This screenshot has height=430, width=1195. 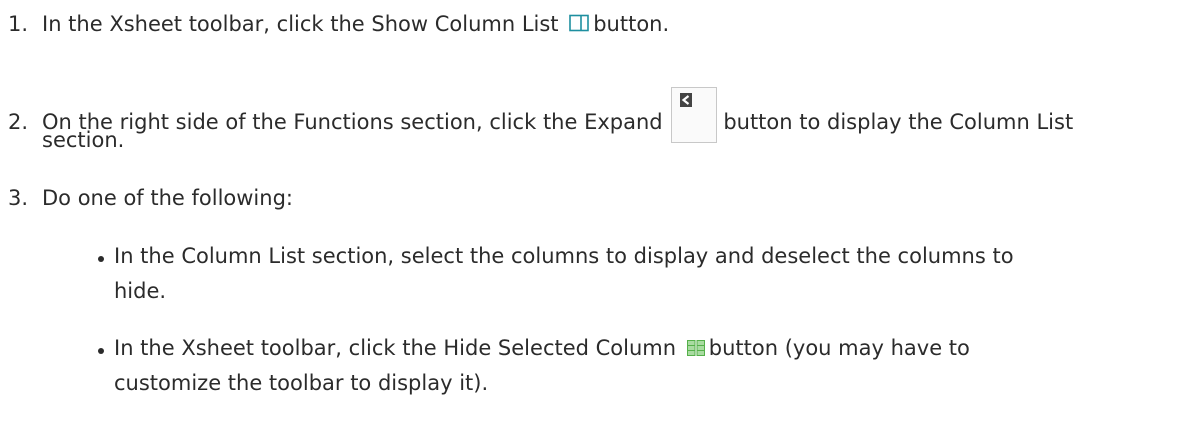 What do you see at coordinates (18, 198) in the screenshot?
I see `step-number: 3.` at bounding box center [18, 198].